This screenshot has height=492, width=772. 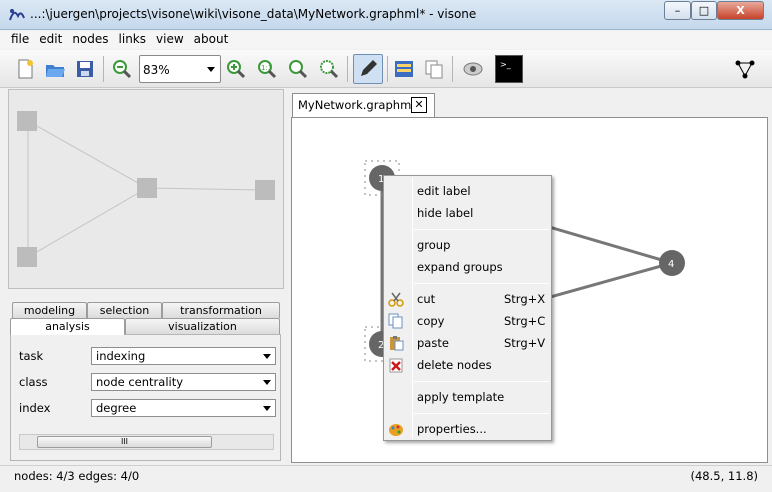 I want to click on task-select: indexing, so click(x=183, y=356).